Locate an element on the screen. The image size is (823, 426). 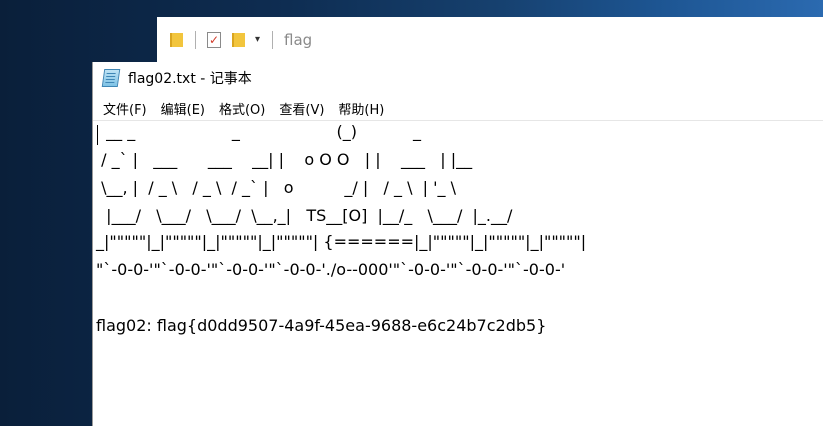
text-line-2: / _` | ___ ___ __| | o O O | | ___ | |__ is located at coordinates (284, 159).